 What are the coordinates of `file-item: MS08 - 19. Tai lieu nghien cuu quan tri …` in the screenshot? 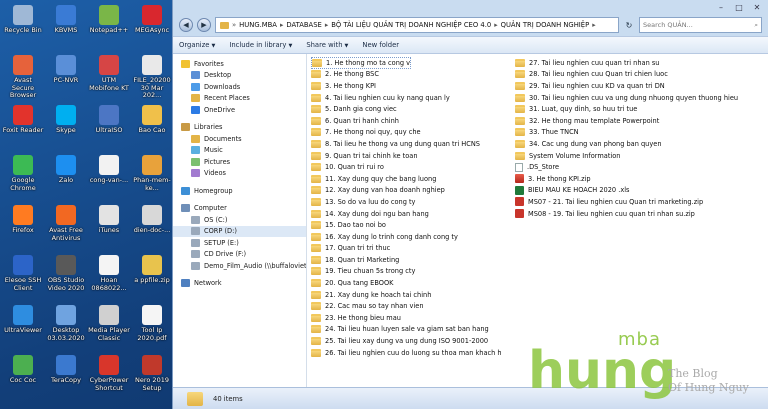 It's located at (630, 214).